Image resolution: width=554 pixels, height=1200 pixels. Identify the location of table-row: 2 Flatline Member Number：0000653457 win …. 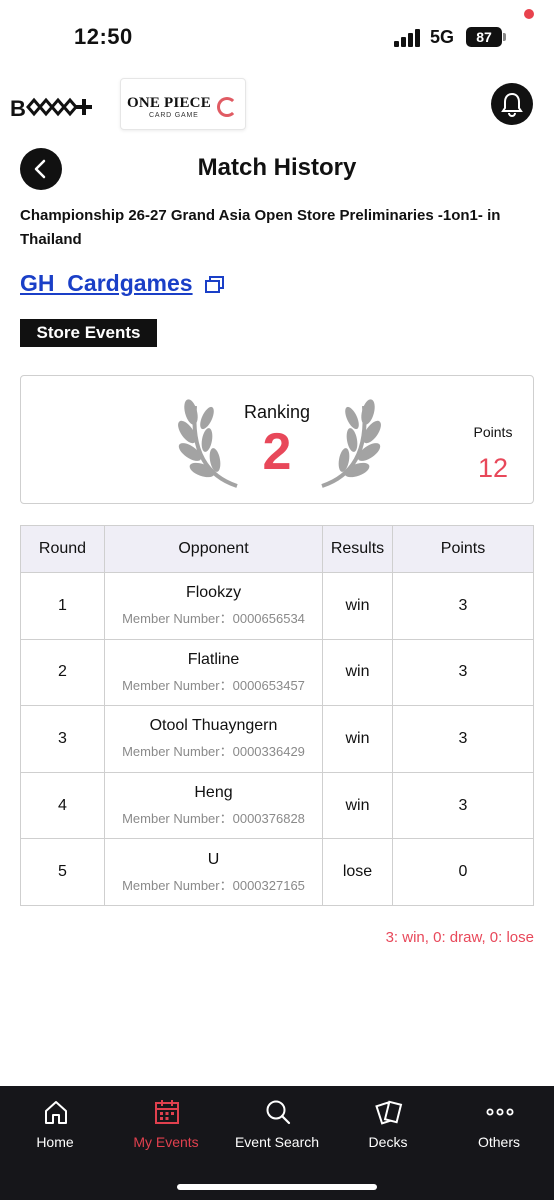
(277, 672).